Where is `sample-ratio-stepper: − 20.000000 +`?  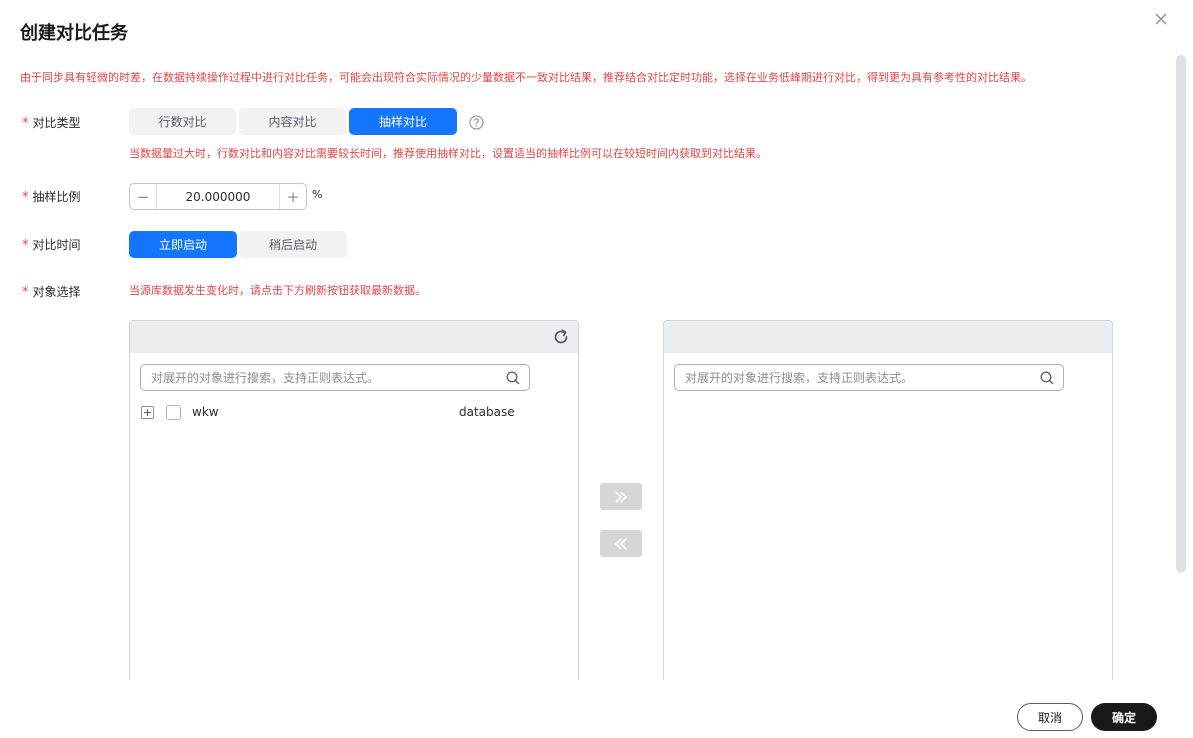
sample-ratio-stepper: − 20.000000 + is located at coordinates (218, 196).